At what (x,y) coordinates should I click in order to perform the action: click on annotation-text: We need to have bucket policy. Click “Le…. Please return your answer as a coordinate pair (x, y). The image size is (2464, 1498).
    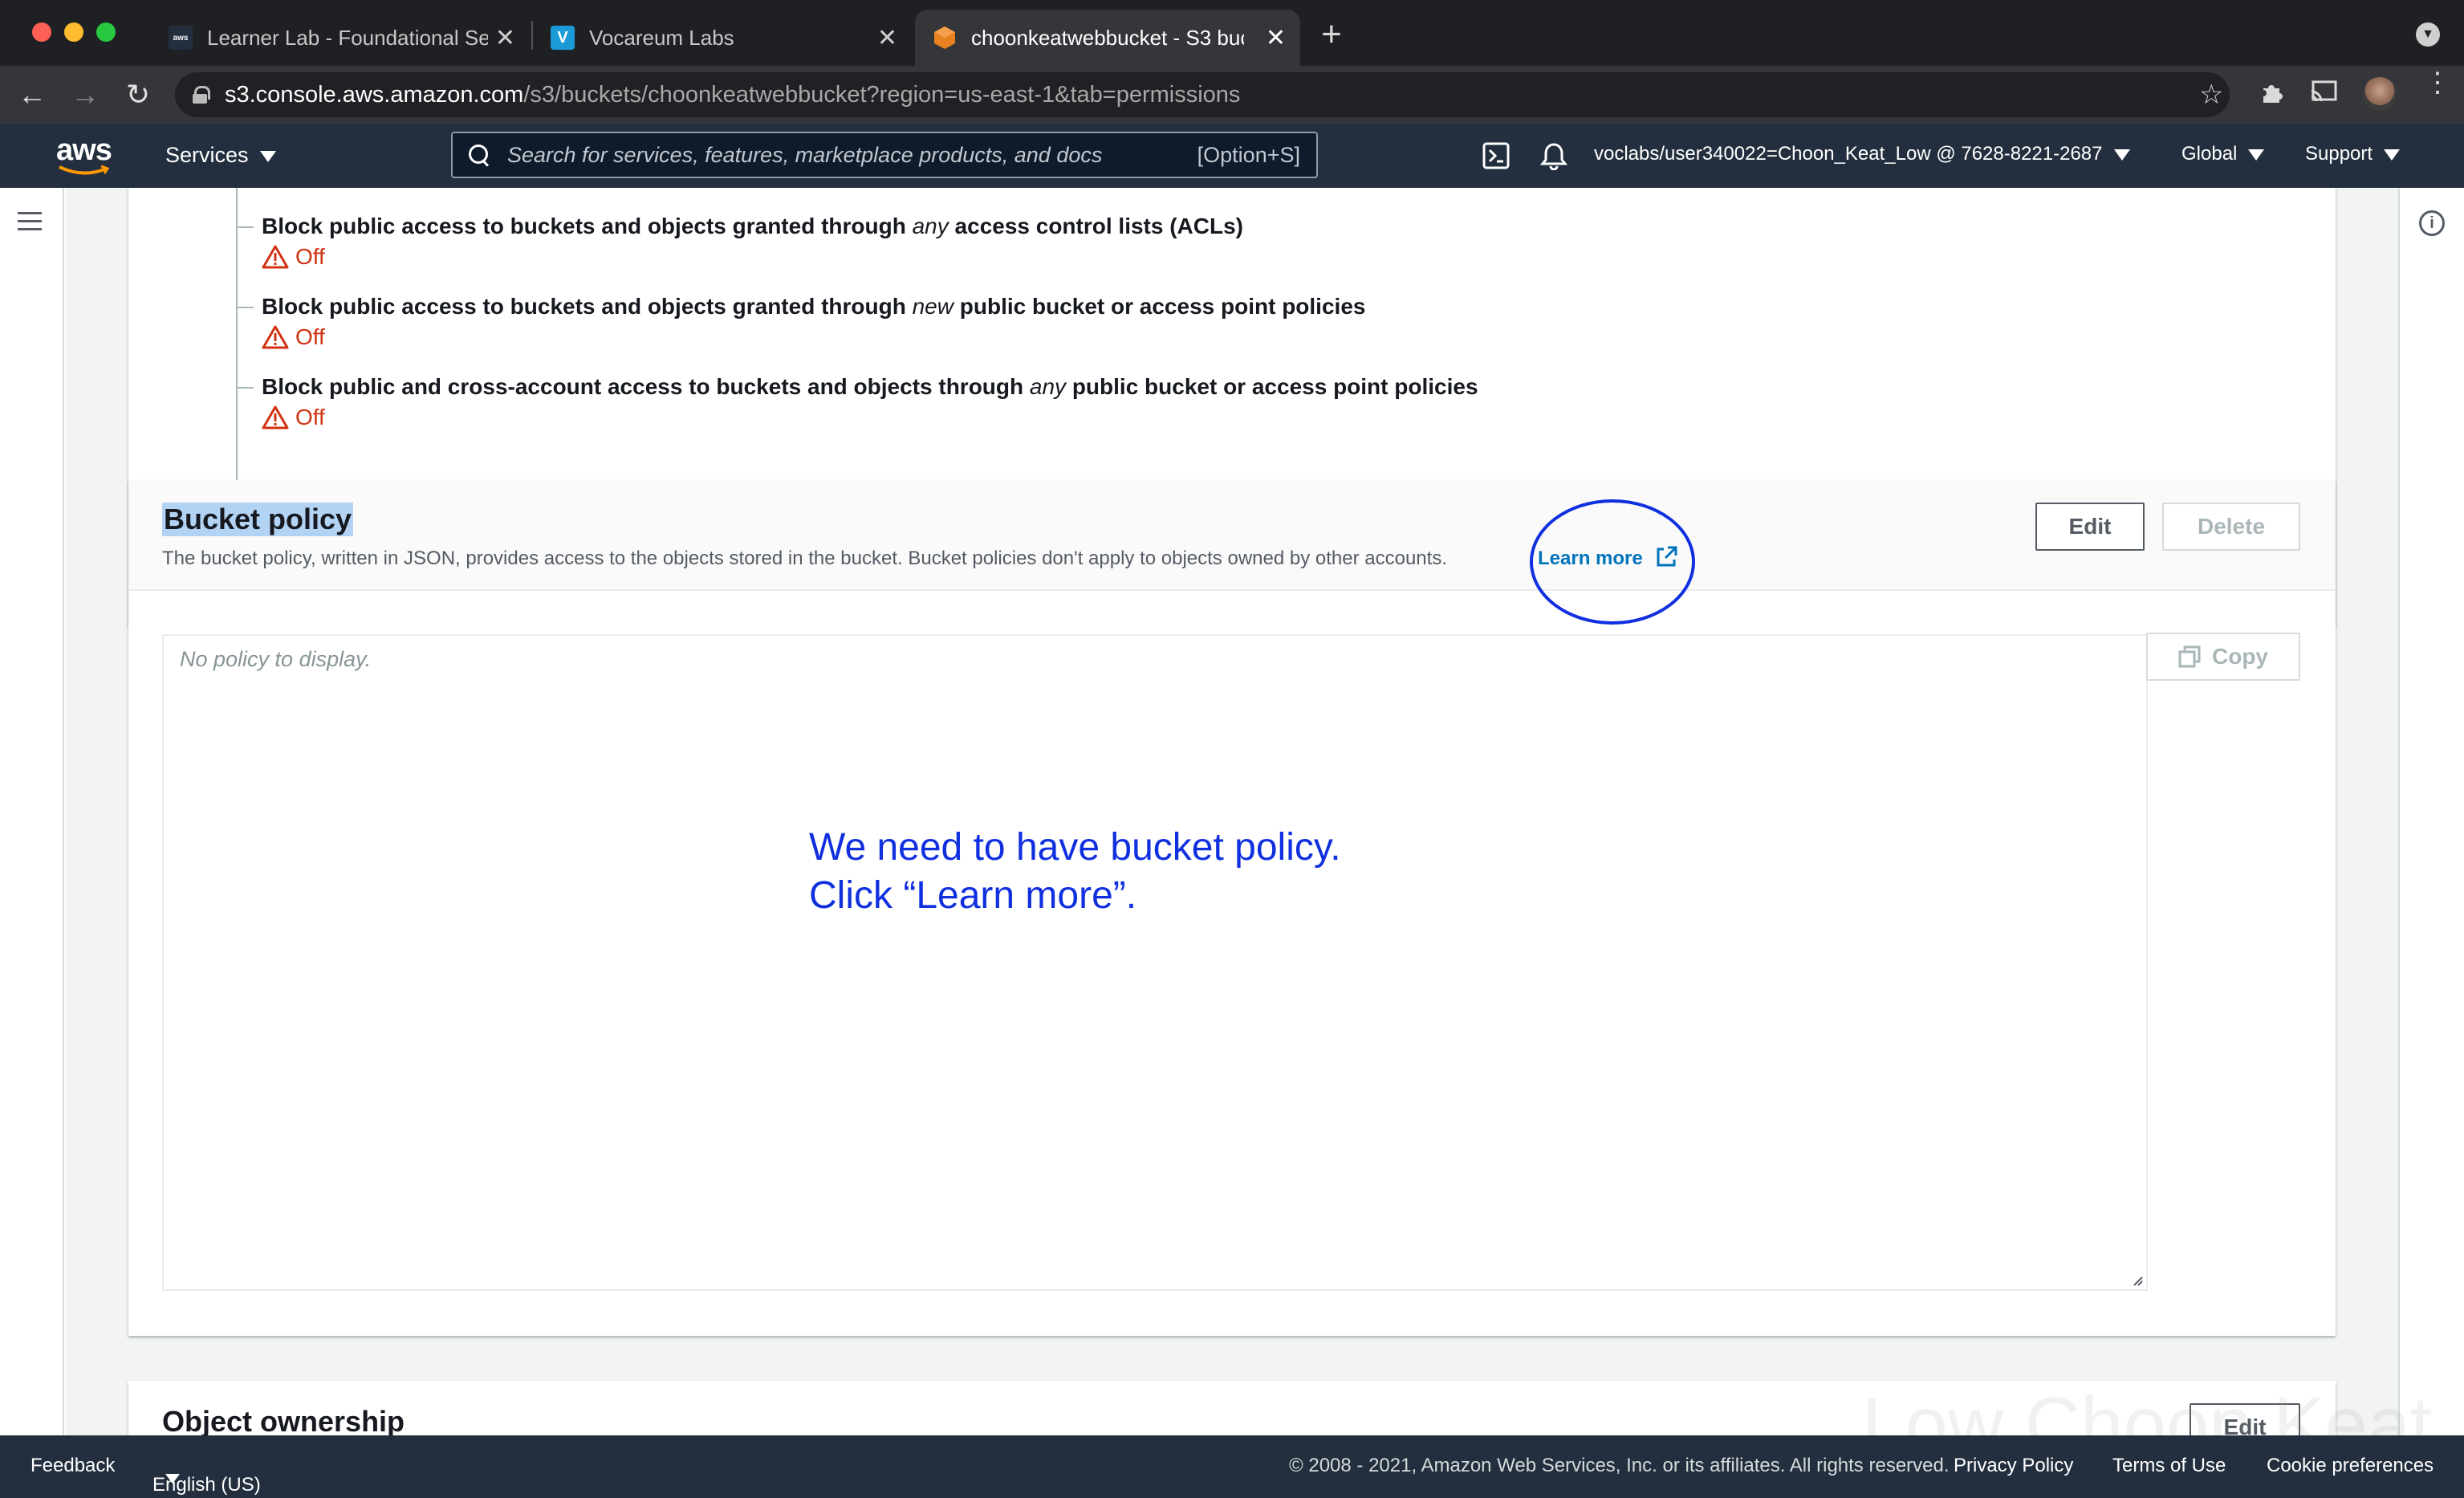
    Looking at the image, I should click on (1075, 872).